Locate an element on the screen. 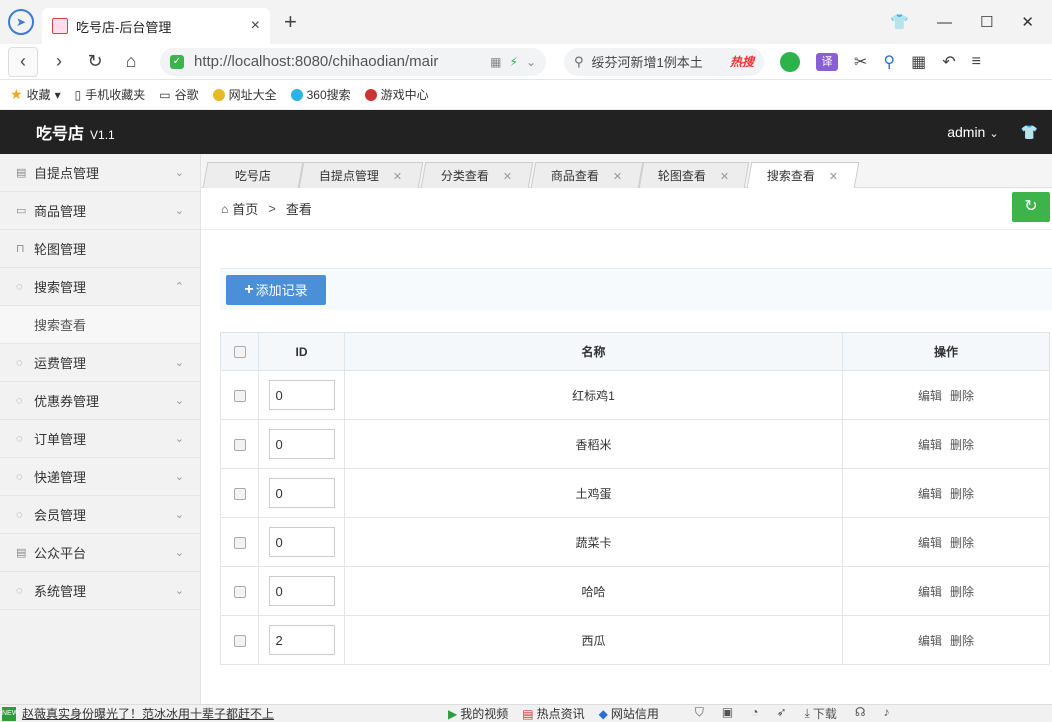  hot-search-tag: 热搜 is located at coordinates (742, 61).